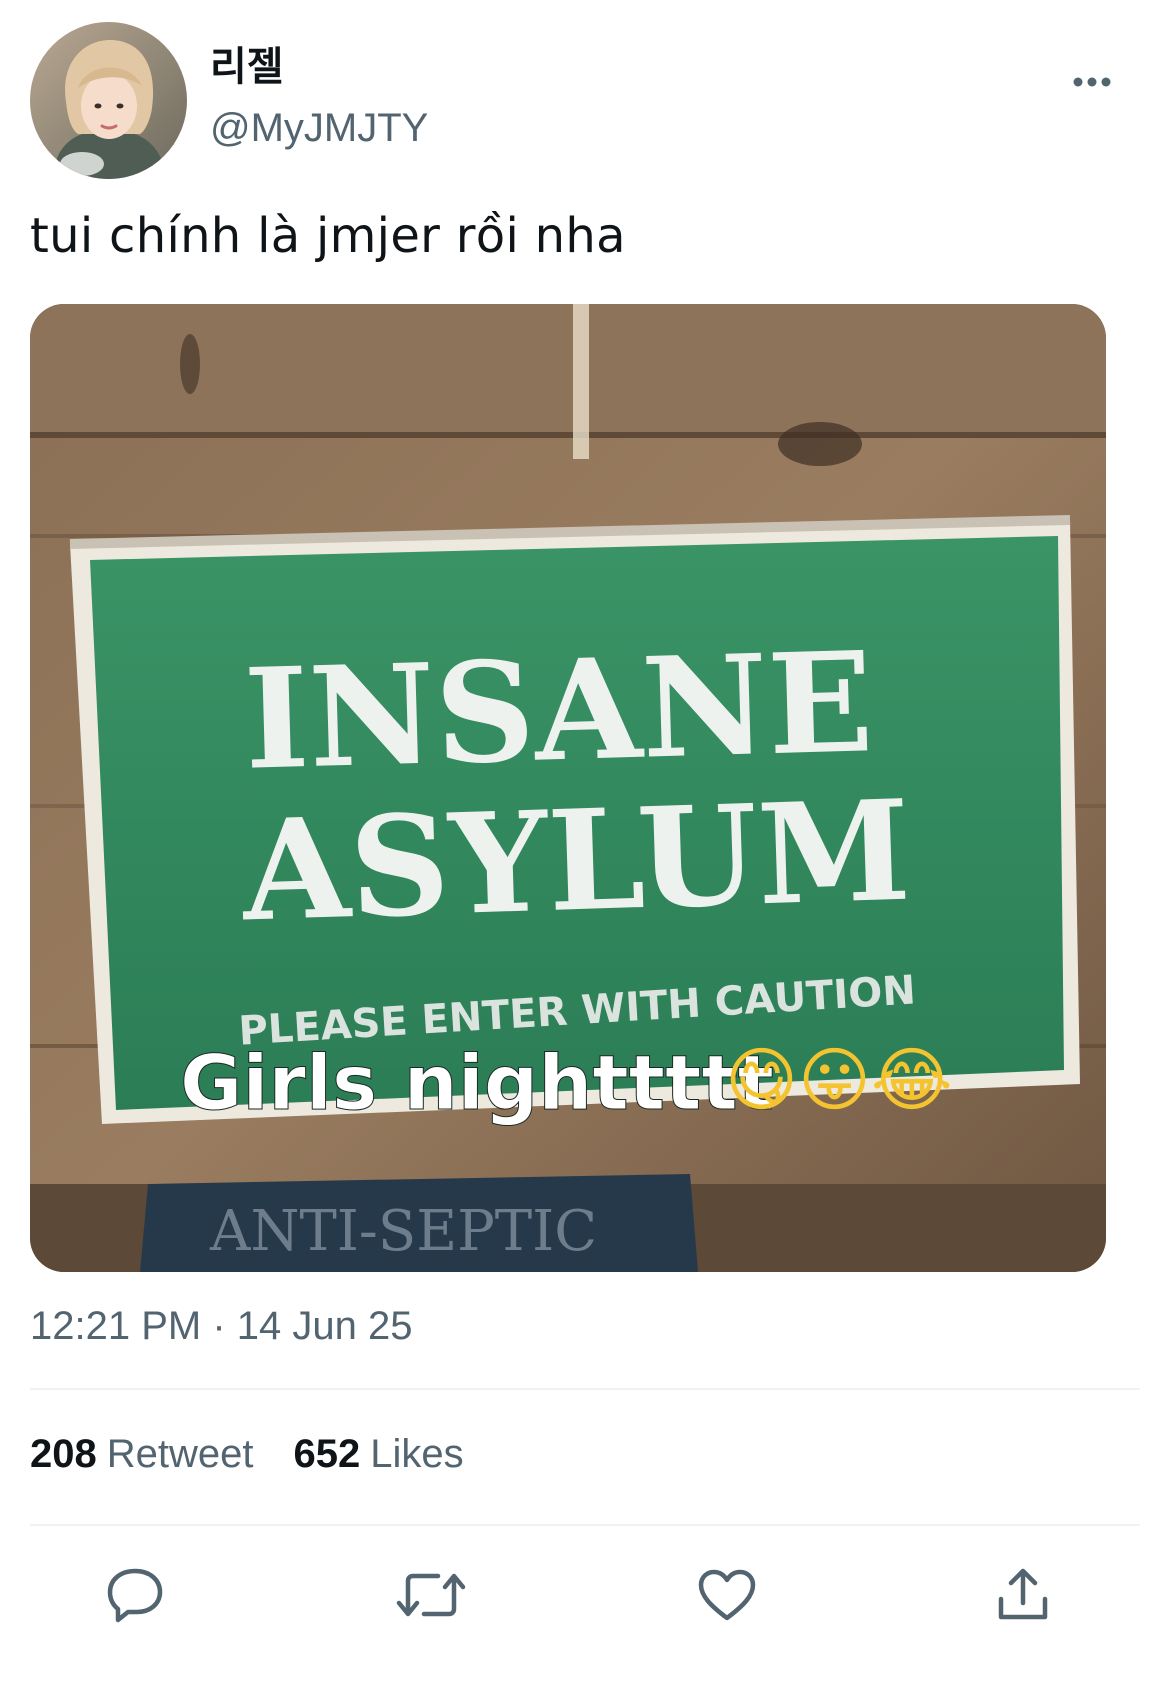 The height and width of the screenshot is (1687, 1170). Describe the element at coordinates (327, 1454) in the screenshot. I see `likes-count: 652` at that location.